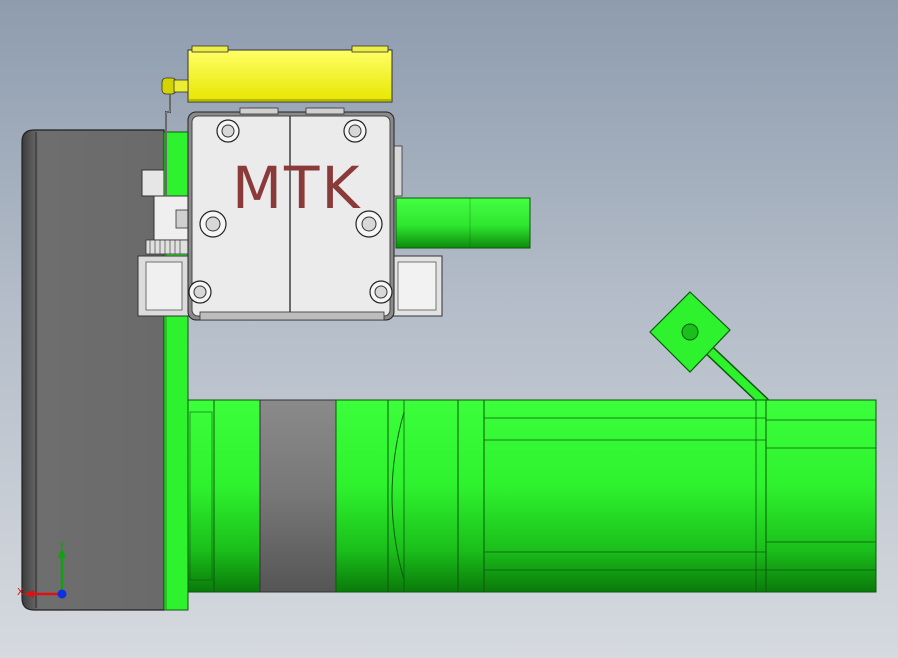  Describe the element at coordinates (62, 546) in the screenshot. I see `axis-y-label: Y` at that location.